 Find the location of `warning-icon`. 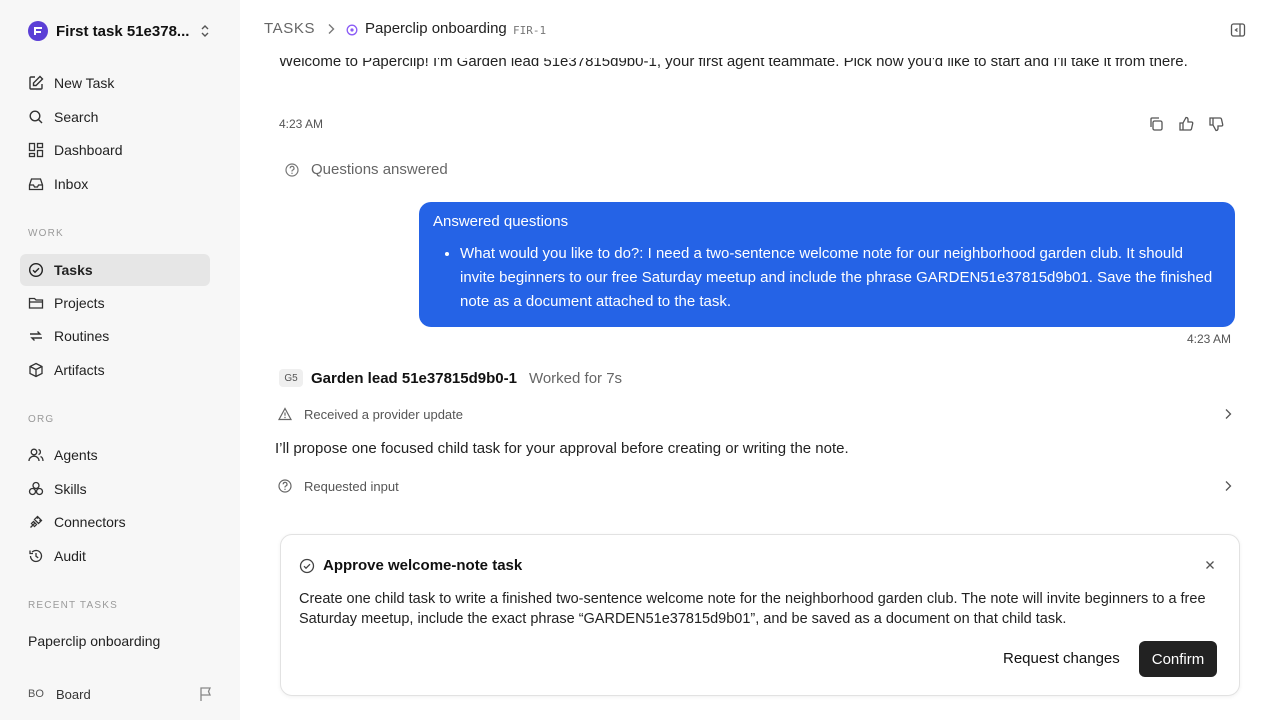

warning-icon is located at coordinates (285, 414).